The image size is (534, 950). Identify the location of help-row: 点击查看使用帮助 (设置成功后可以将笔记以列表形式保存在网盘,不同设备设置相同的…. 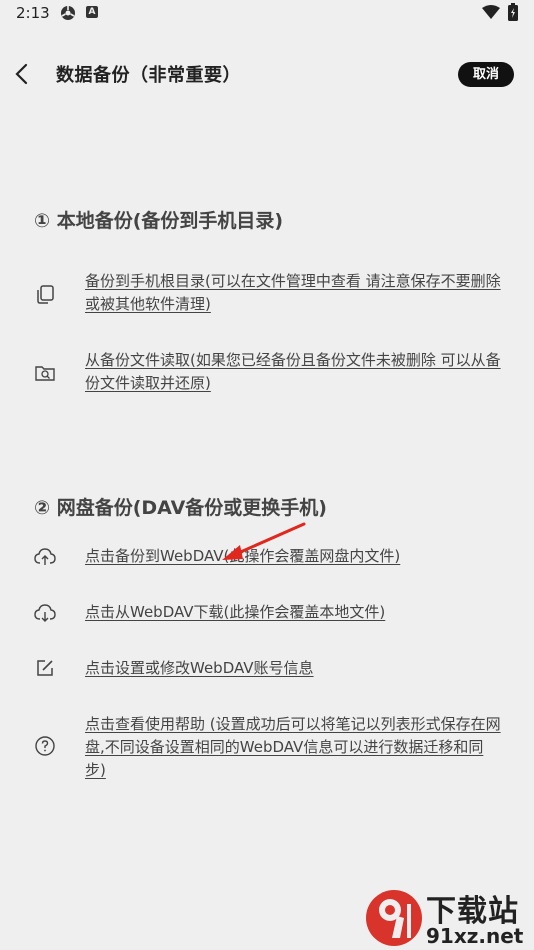
(269, 748).